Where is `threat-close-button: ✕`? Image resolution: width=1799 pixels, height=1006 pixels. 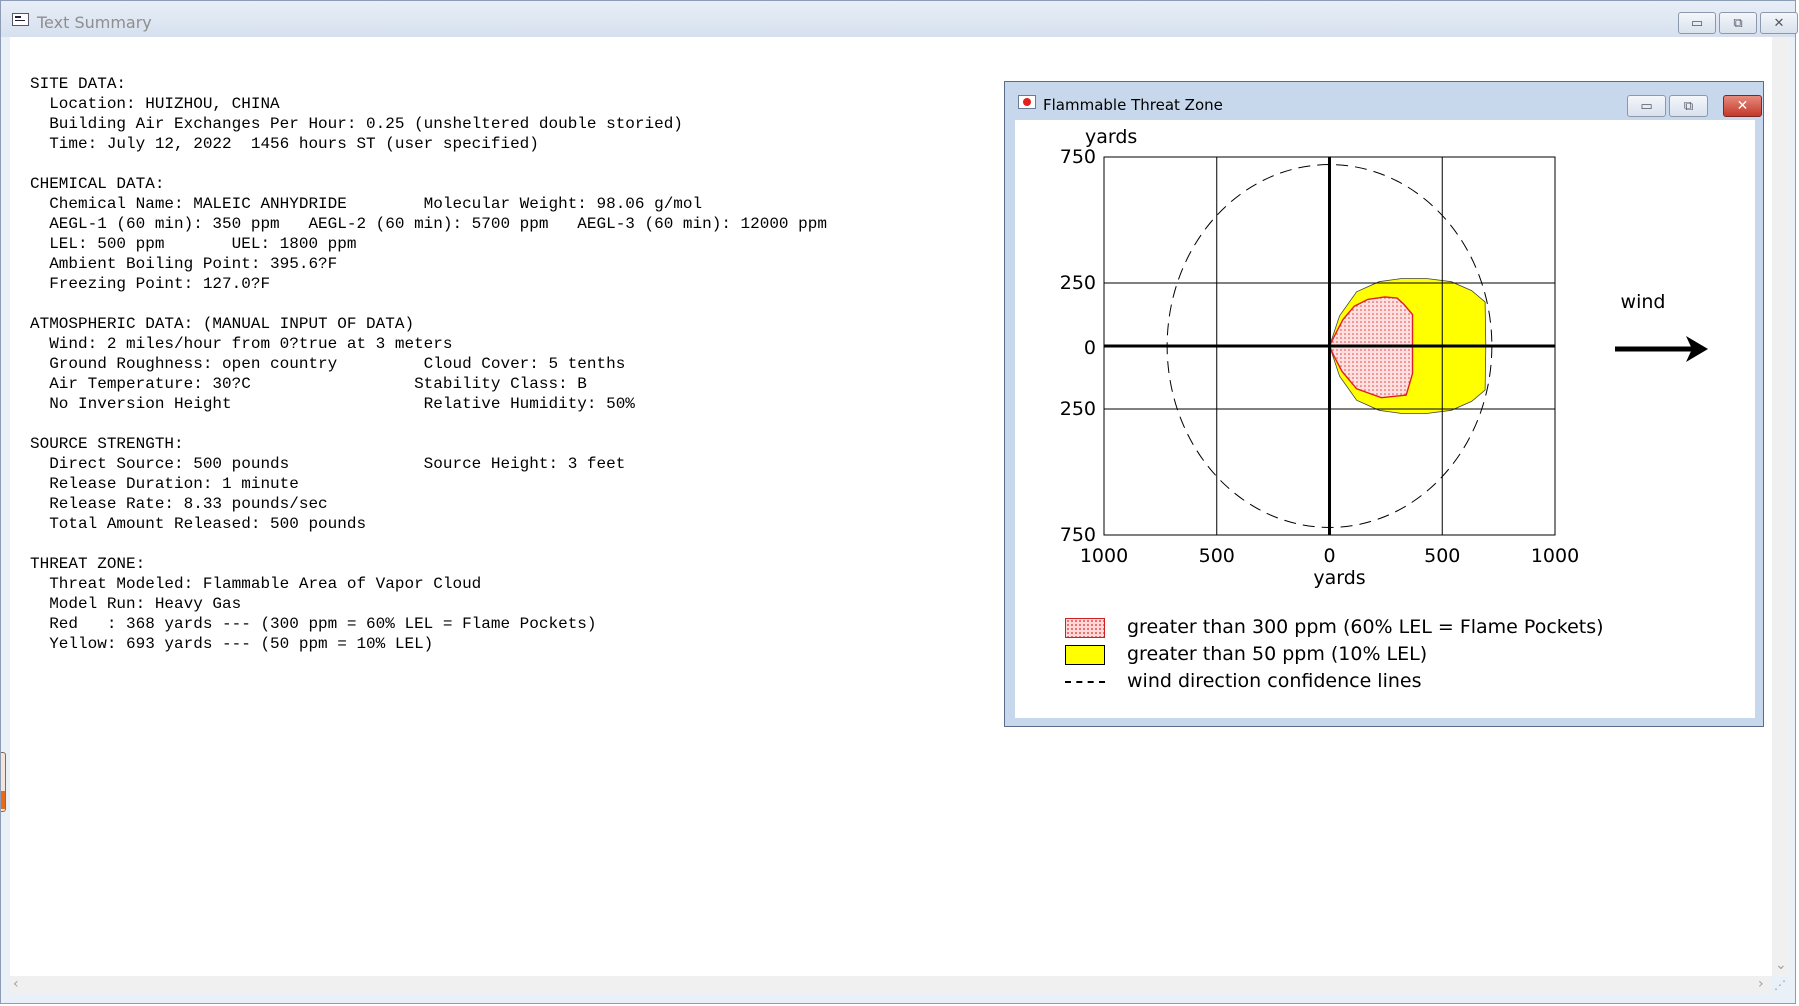
threat-close-button: ✕ is located at coordinates (1742, 106).